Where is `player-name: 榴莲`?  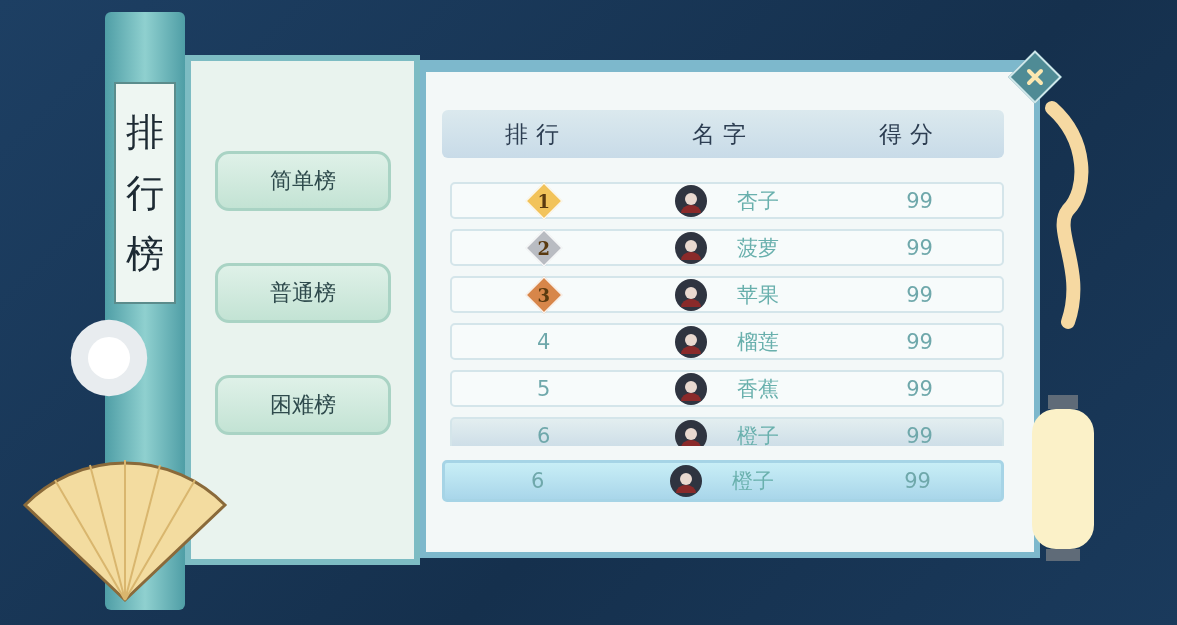
player-name: 榴莲 is located at coordinates (758, 342).